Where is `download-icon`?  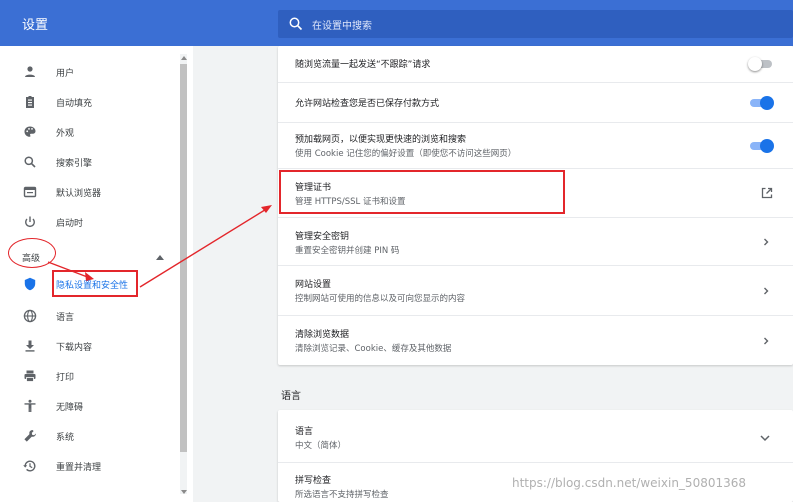 download-icon is located at coordinates (30, 346).